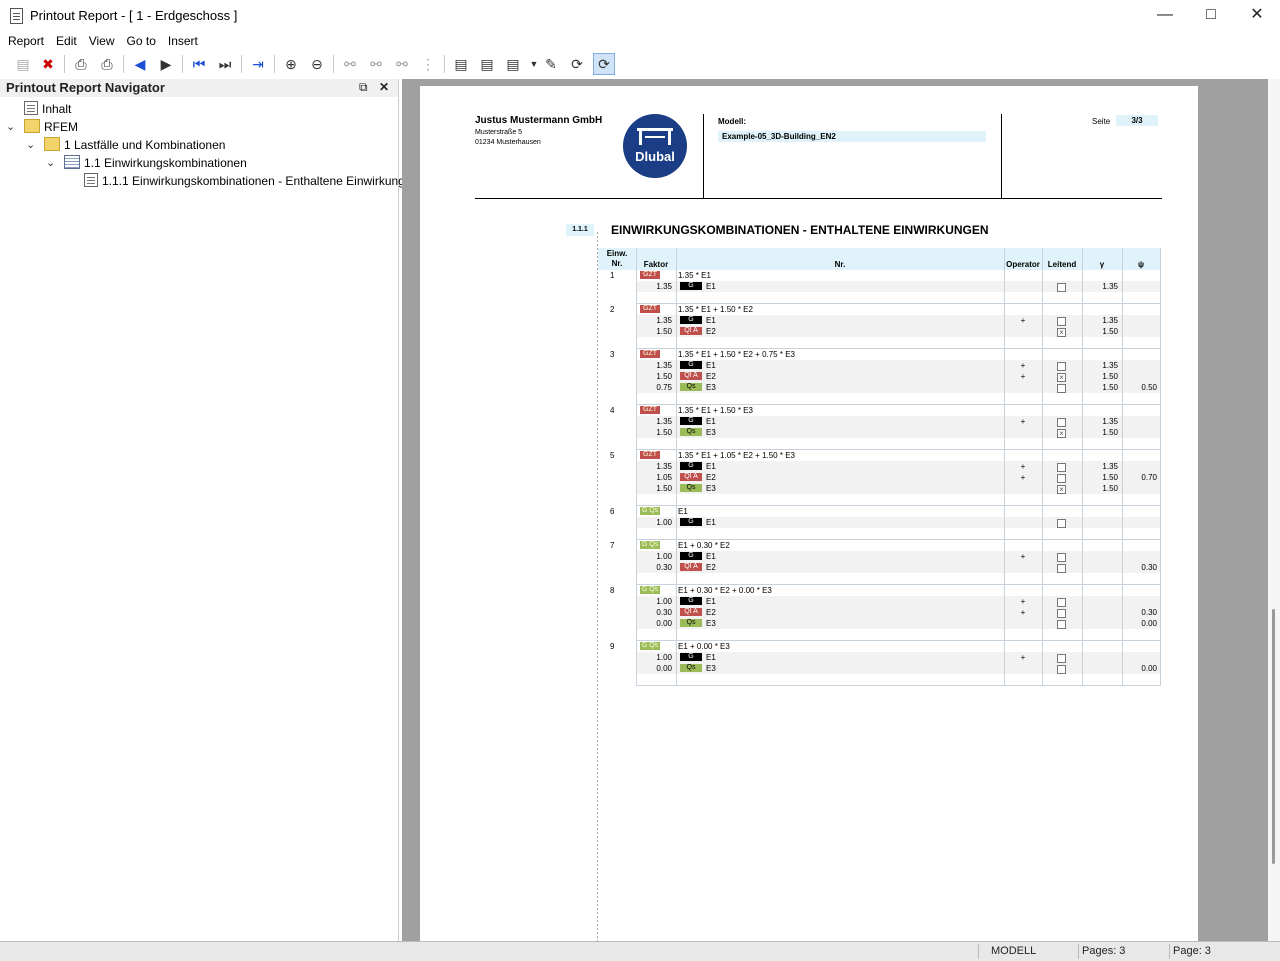 This screenshot has width=1280, height=961. I want to click on tree-item-lastfaelle: 1 Lastfälle und Kombinationen, so click(134, 145).